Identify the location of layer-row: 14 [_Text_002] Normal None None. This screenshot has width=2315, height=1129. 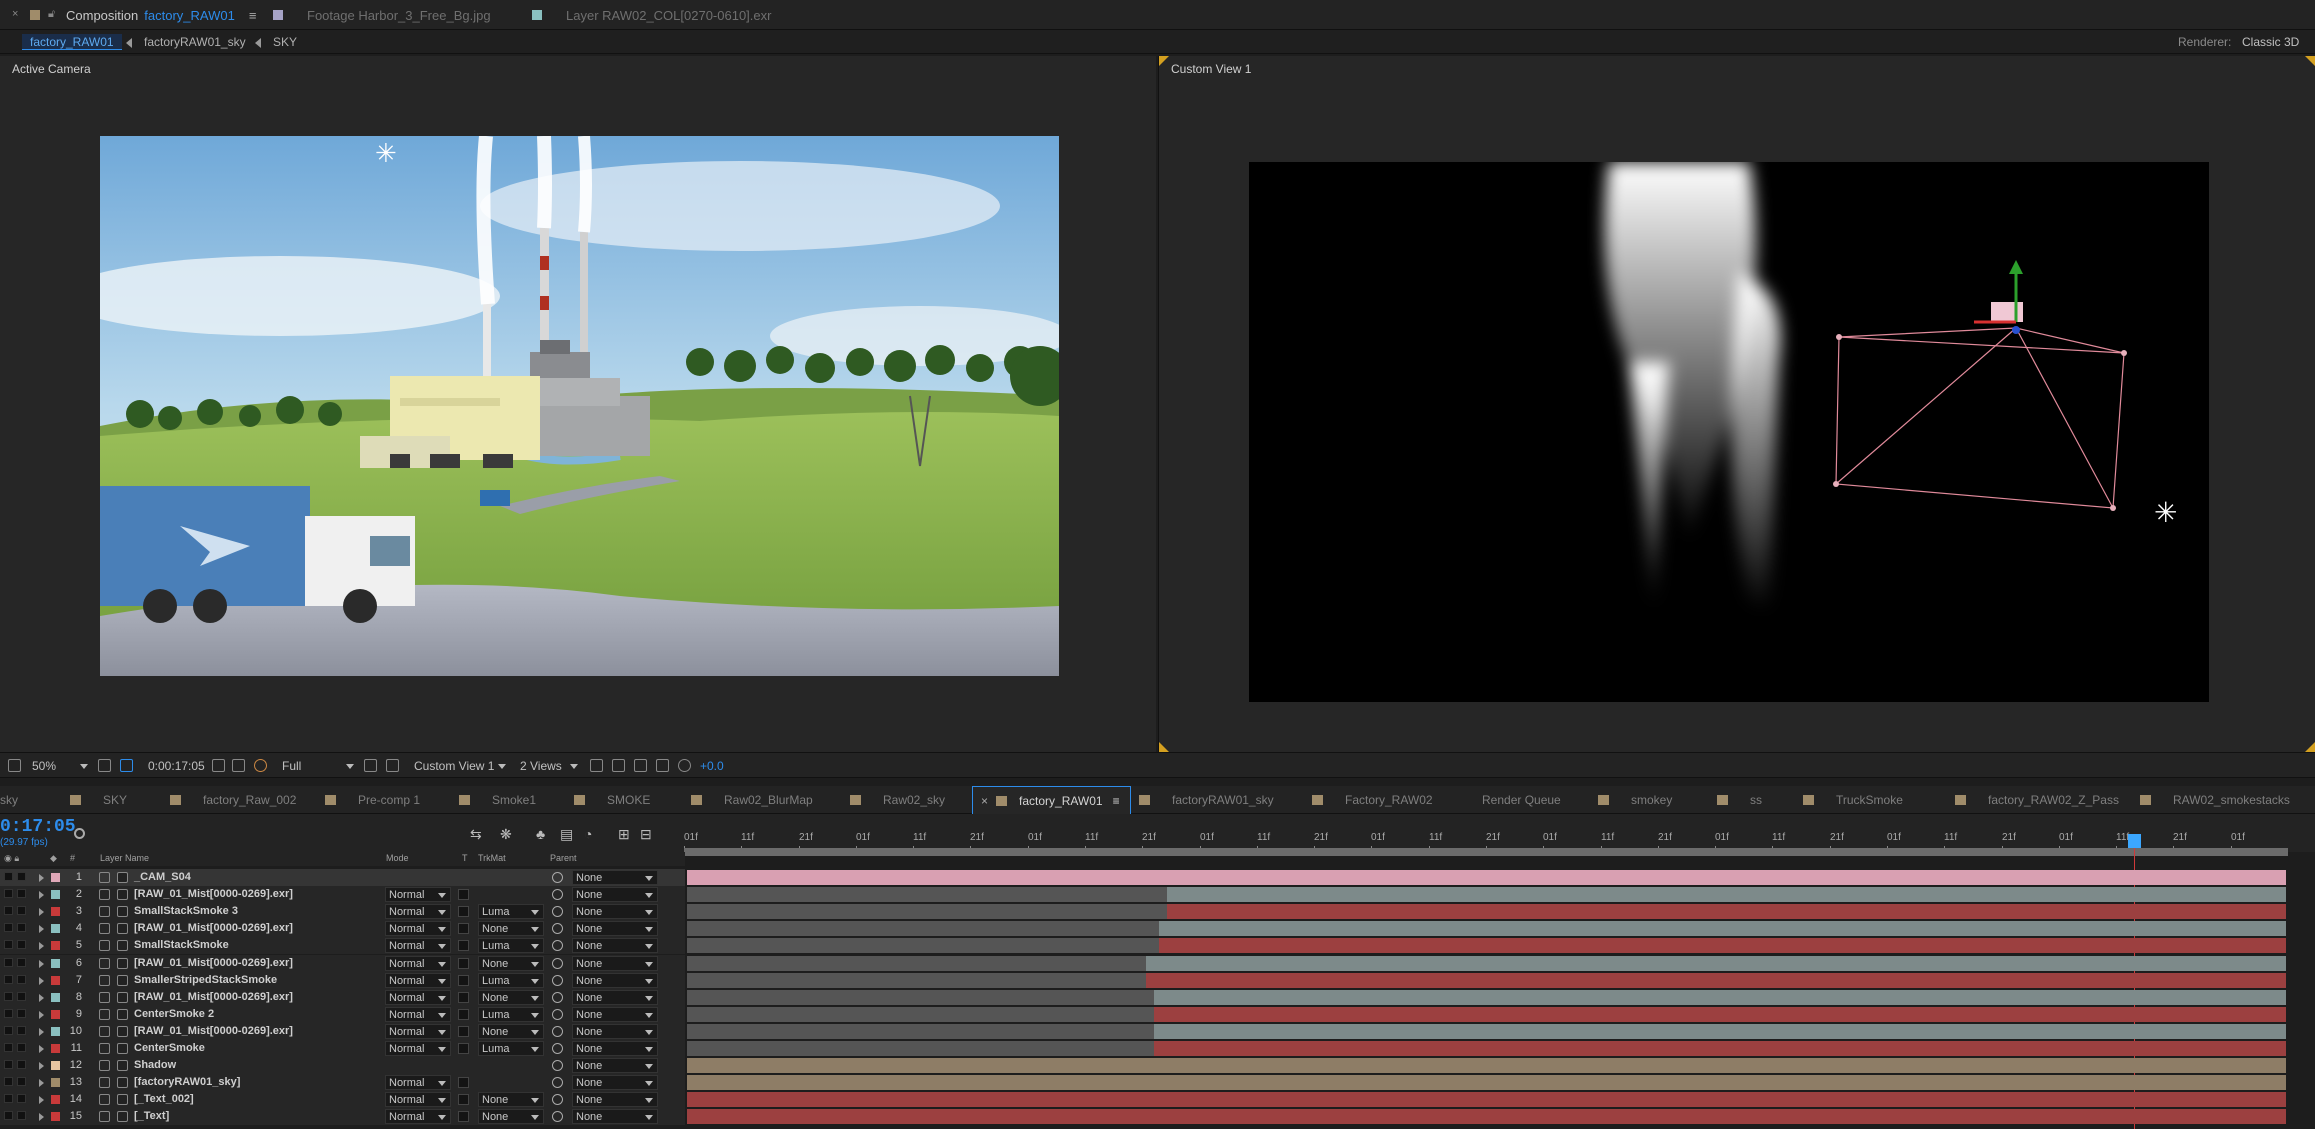
(342, 1099).